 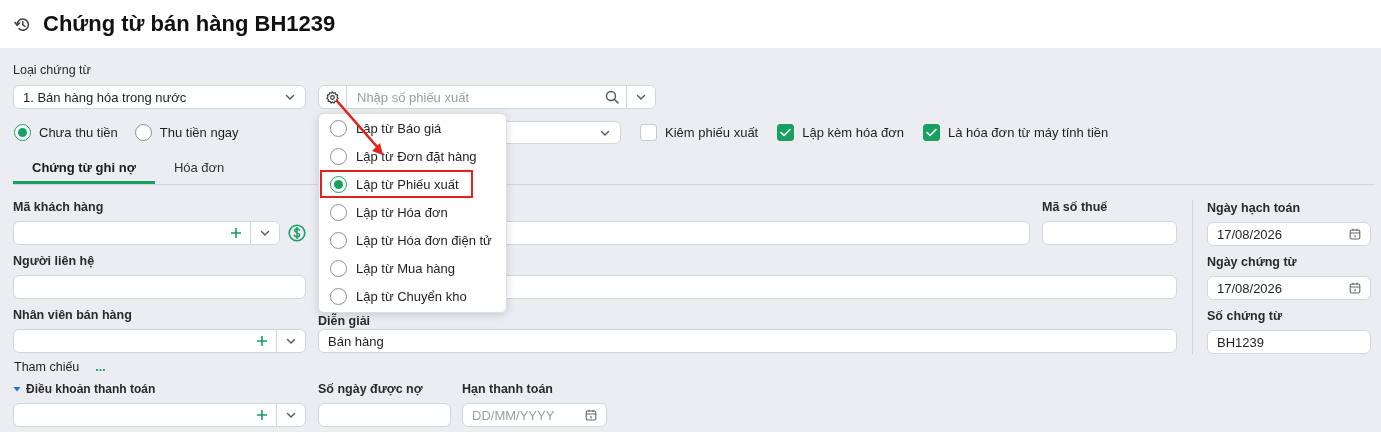 I want to click on field-label: Diễn giải, so click(x=345, y=321).